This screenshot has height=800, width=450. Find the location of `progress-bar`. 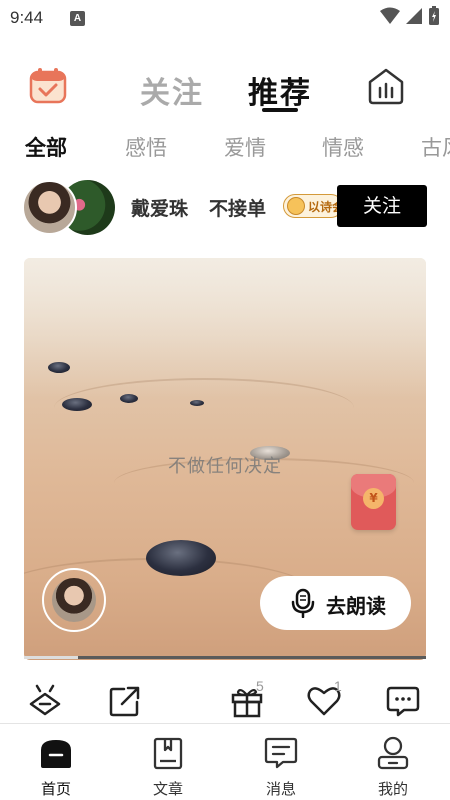

progress-bar is located at coordinates (252, 657).